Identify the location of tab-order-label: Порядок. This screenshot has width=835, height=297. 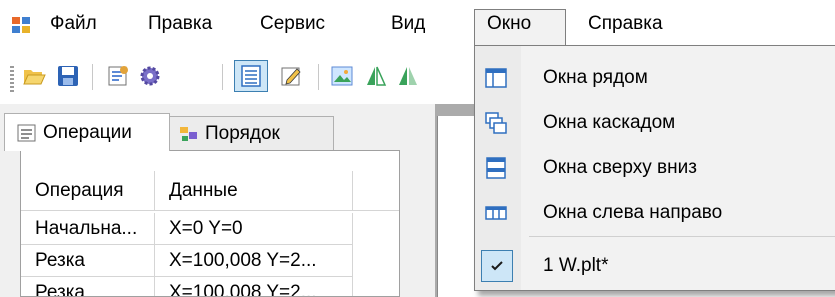
(242, 133).